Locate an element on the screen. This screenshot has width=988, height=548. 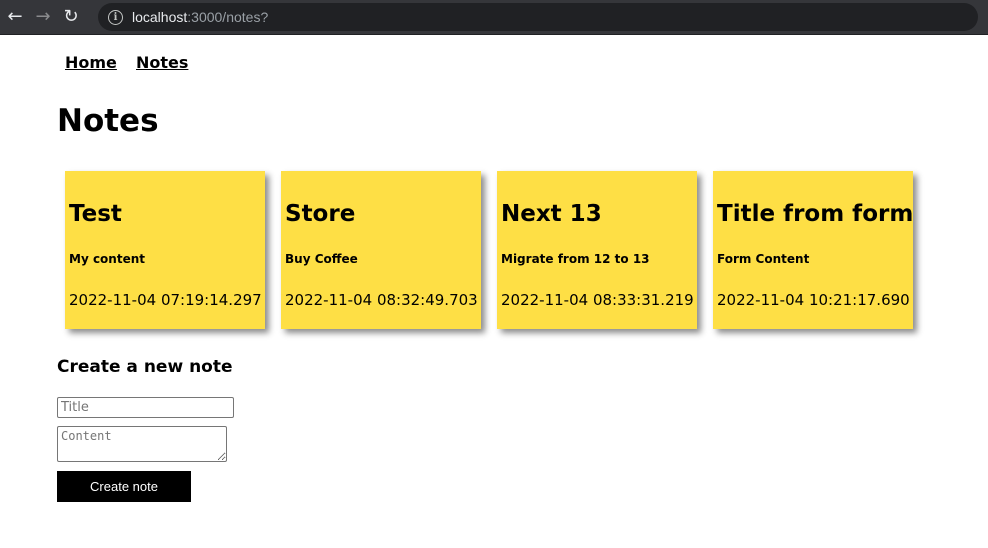
note-card: Store Buy Coffee 2022-11-04 08:32:49.703 is located at coordinates (381, 250).